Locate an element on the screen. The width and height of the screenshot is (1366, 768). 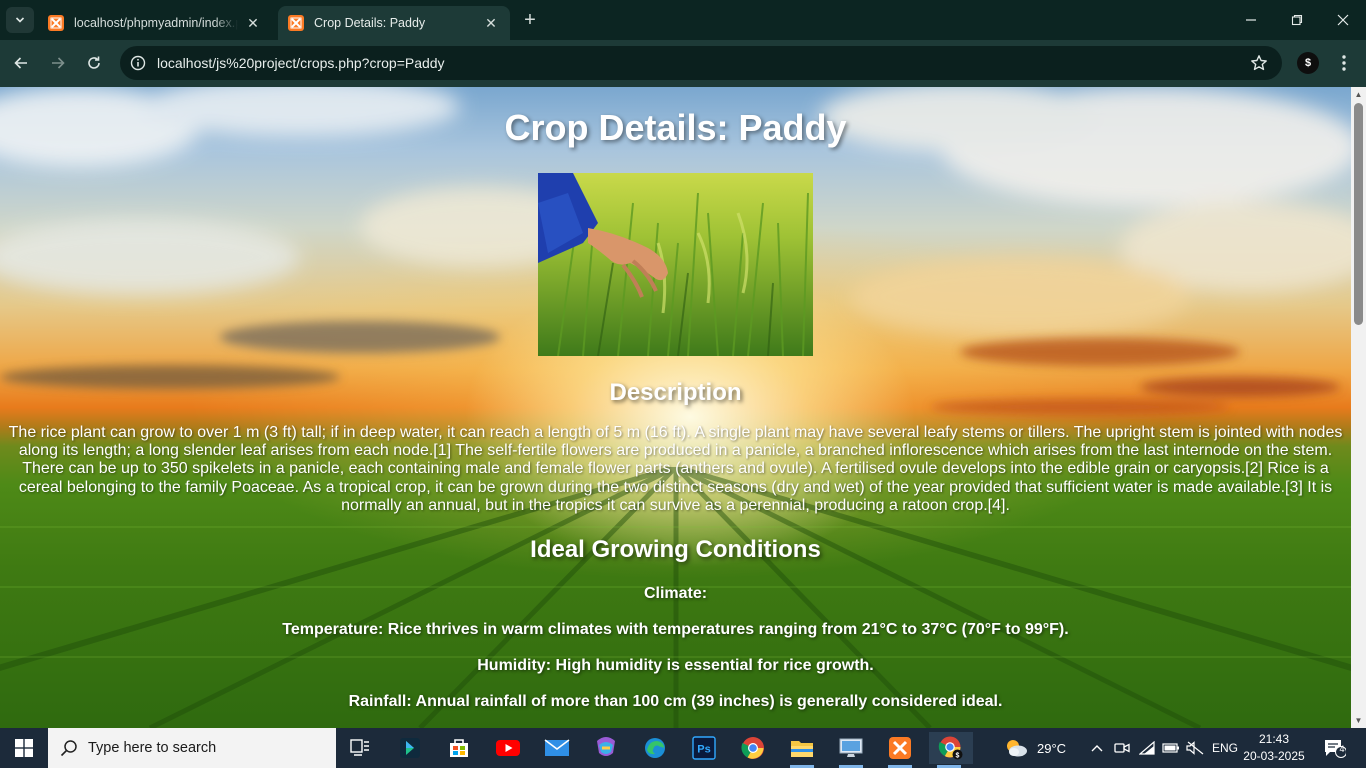
description-heading: Description is located at coordinates (675, 392).